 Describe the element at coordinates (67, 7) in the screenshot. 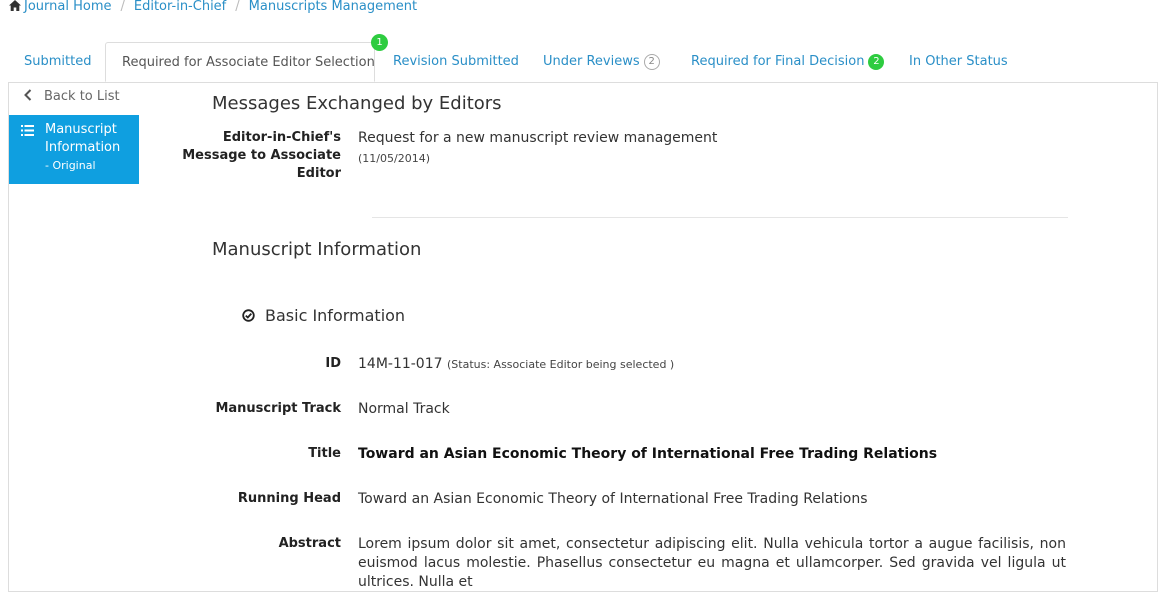

I see `breadcrumb-journal-home: Journal Home` at that location.